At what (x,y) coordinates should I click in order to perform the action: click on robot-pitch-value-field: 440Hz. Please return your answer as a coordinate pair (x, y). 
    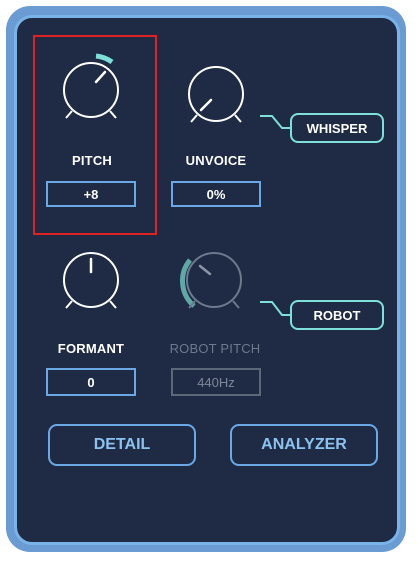
    Looking at the image, I should click on (216, 382).